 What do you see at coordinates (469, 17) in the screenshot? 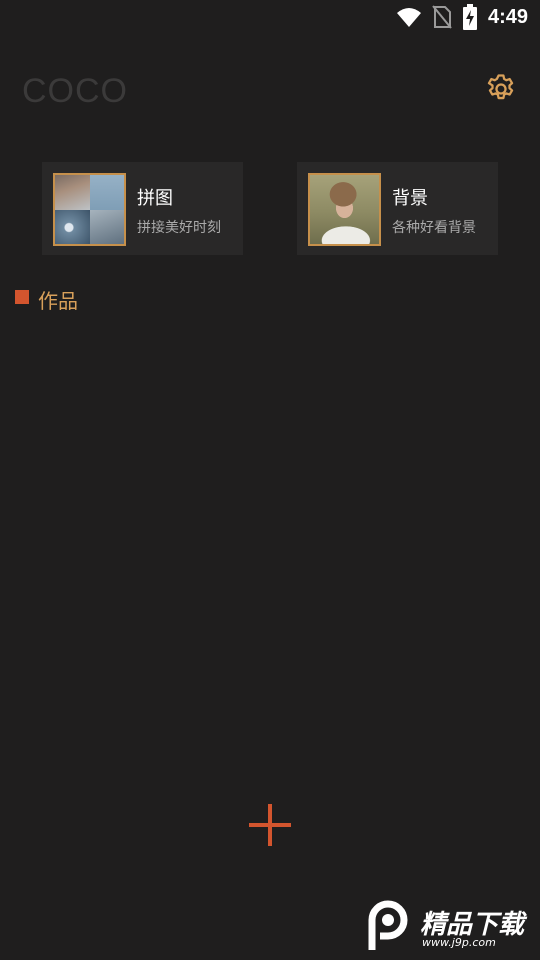
I see `battery-charging-icon` at bounding box center [469, 17].